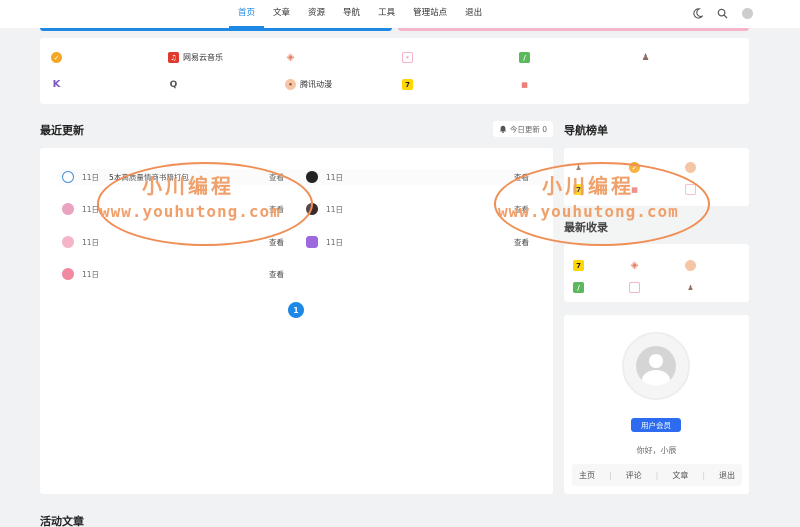  I want to click on pig-icon, so click(634, 287).